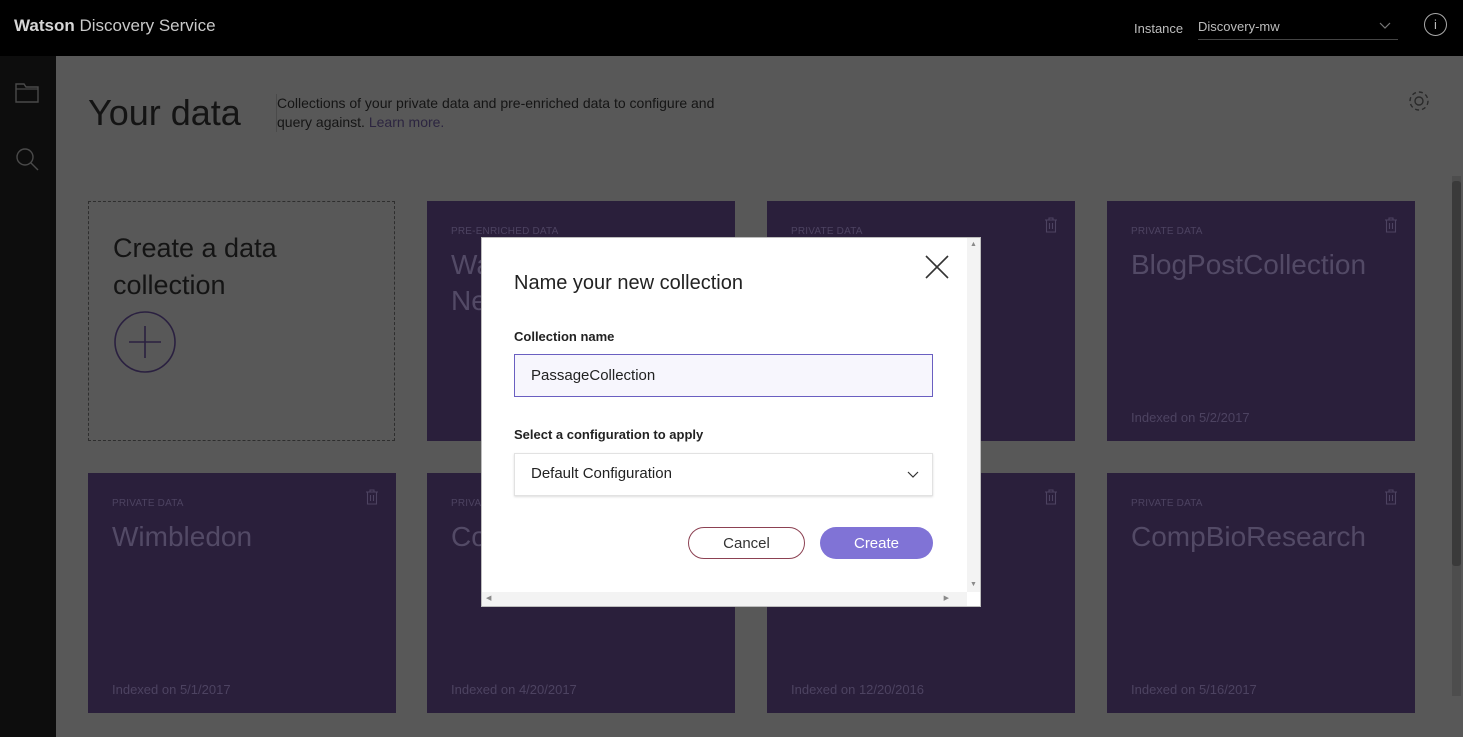  I want to click on app-title-rest: Discovery Service, so click(145, 25).